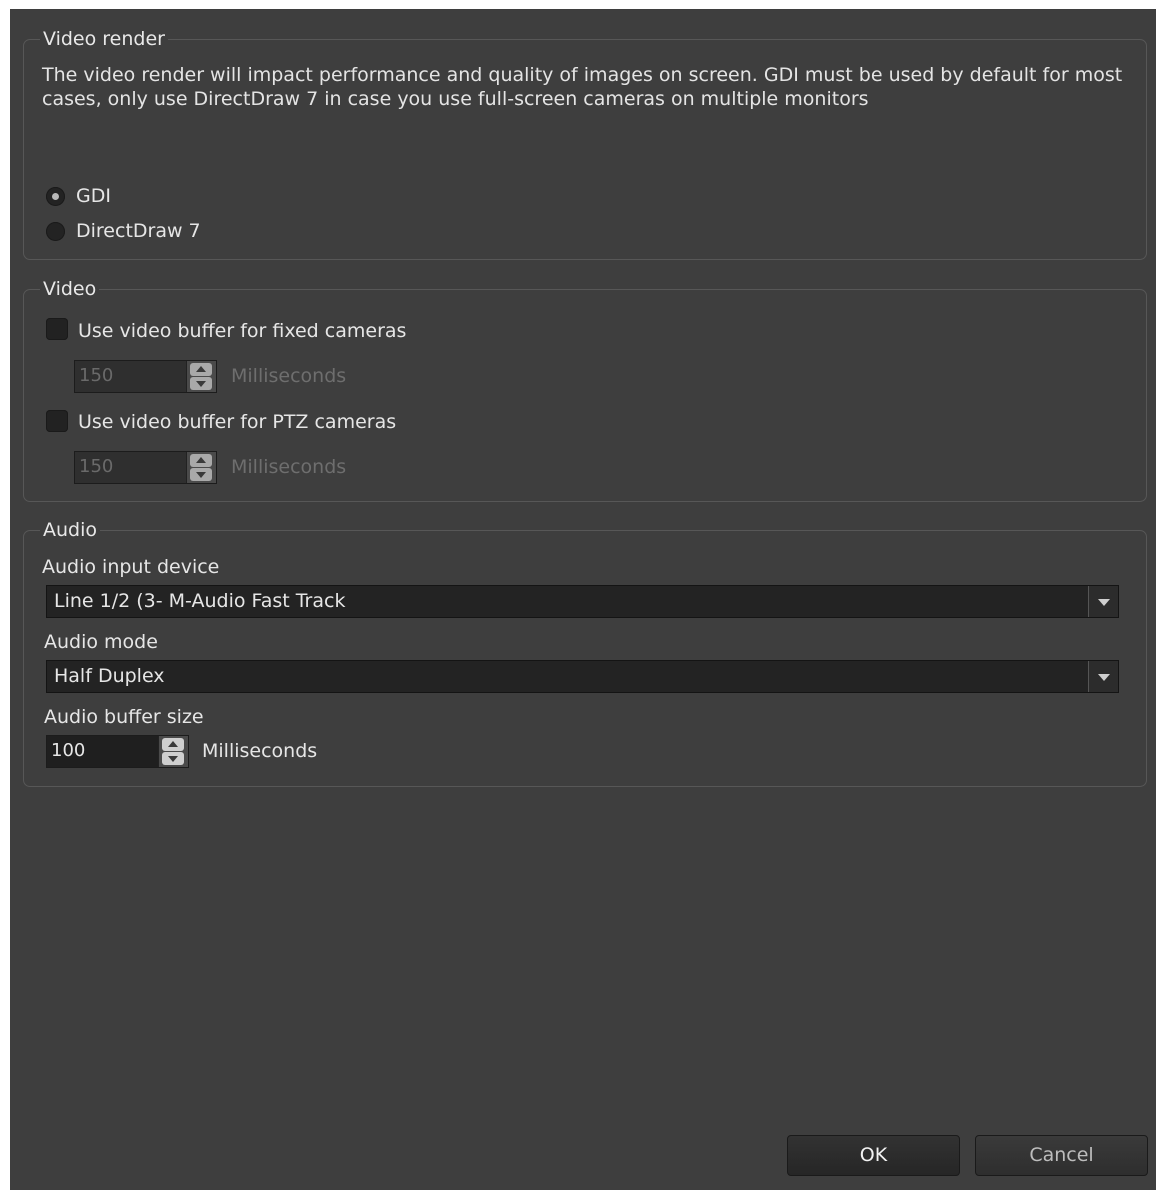  I want to click on fixed-cameras-checkbox, so click(57, 329).